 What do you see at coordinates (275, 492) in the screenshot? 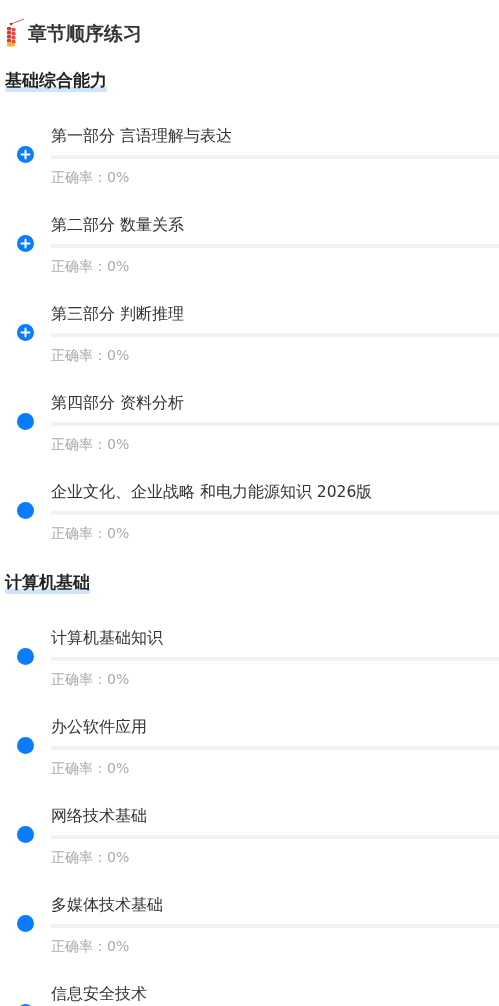
I see `chapter-title: 企业文化、企业战略 和电力能源知识 2026版` at bounding box center [275, 492].